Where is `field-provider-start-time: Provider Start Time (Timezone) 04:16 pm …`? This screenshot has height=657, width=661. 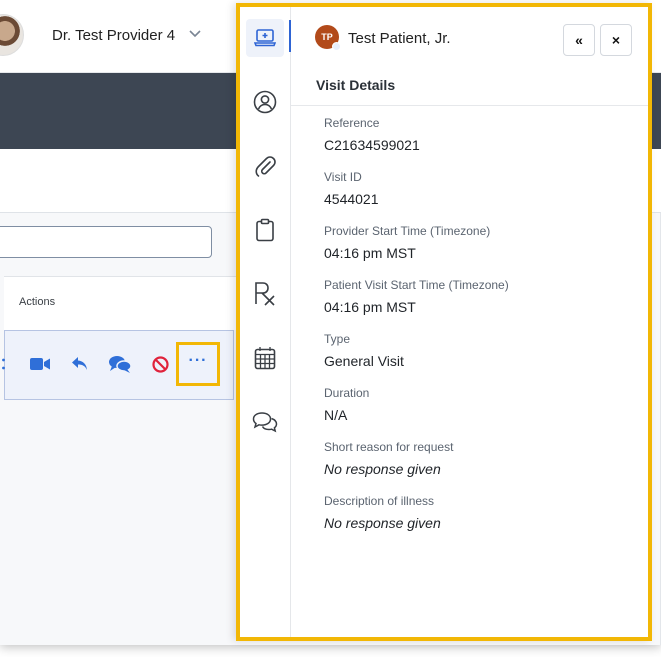 field-provider-start-time: Provider Start Time (Timezone) 04:16 pm … is located at coordinates (479, 243).